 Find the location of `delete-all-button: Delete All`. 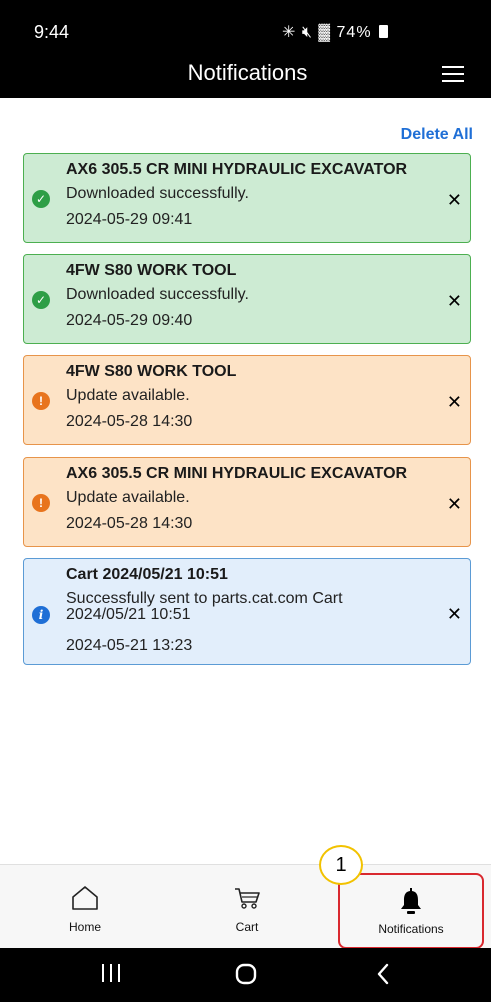

delete-all-button: Delete All is located at coordinates (437, 135).